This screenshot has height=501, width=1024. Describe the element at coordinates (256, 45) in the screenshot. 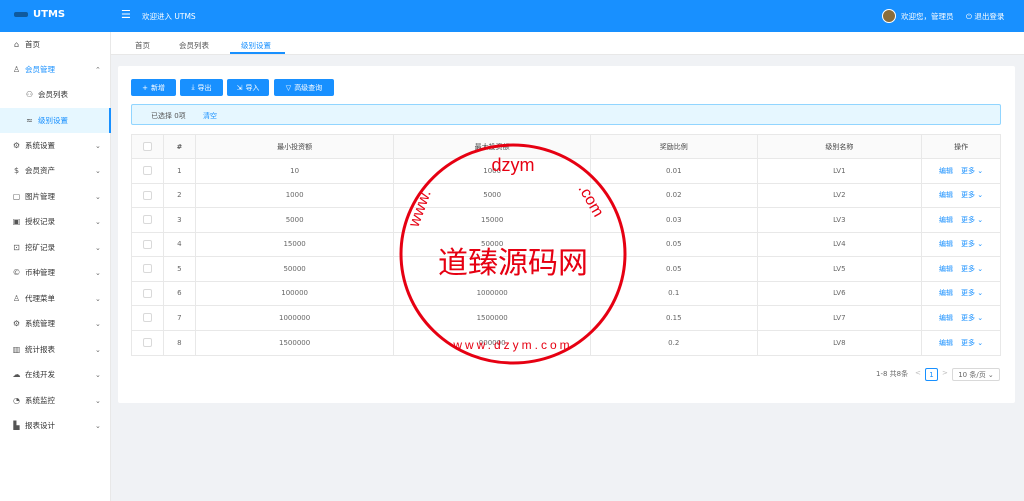

I see `tab-level-settings: 级别设置` at that location.